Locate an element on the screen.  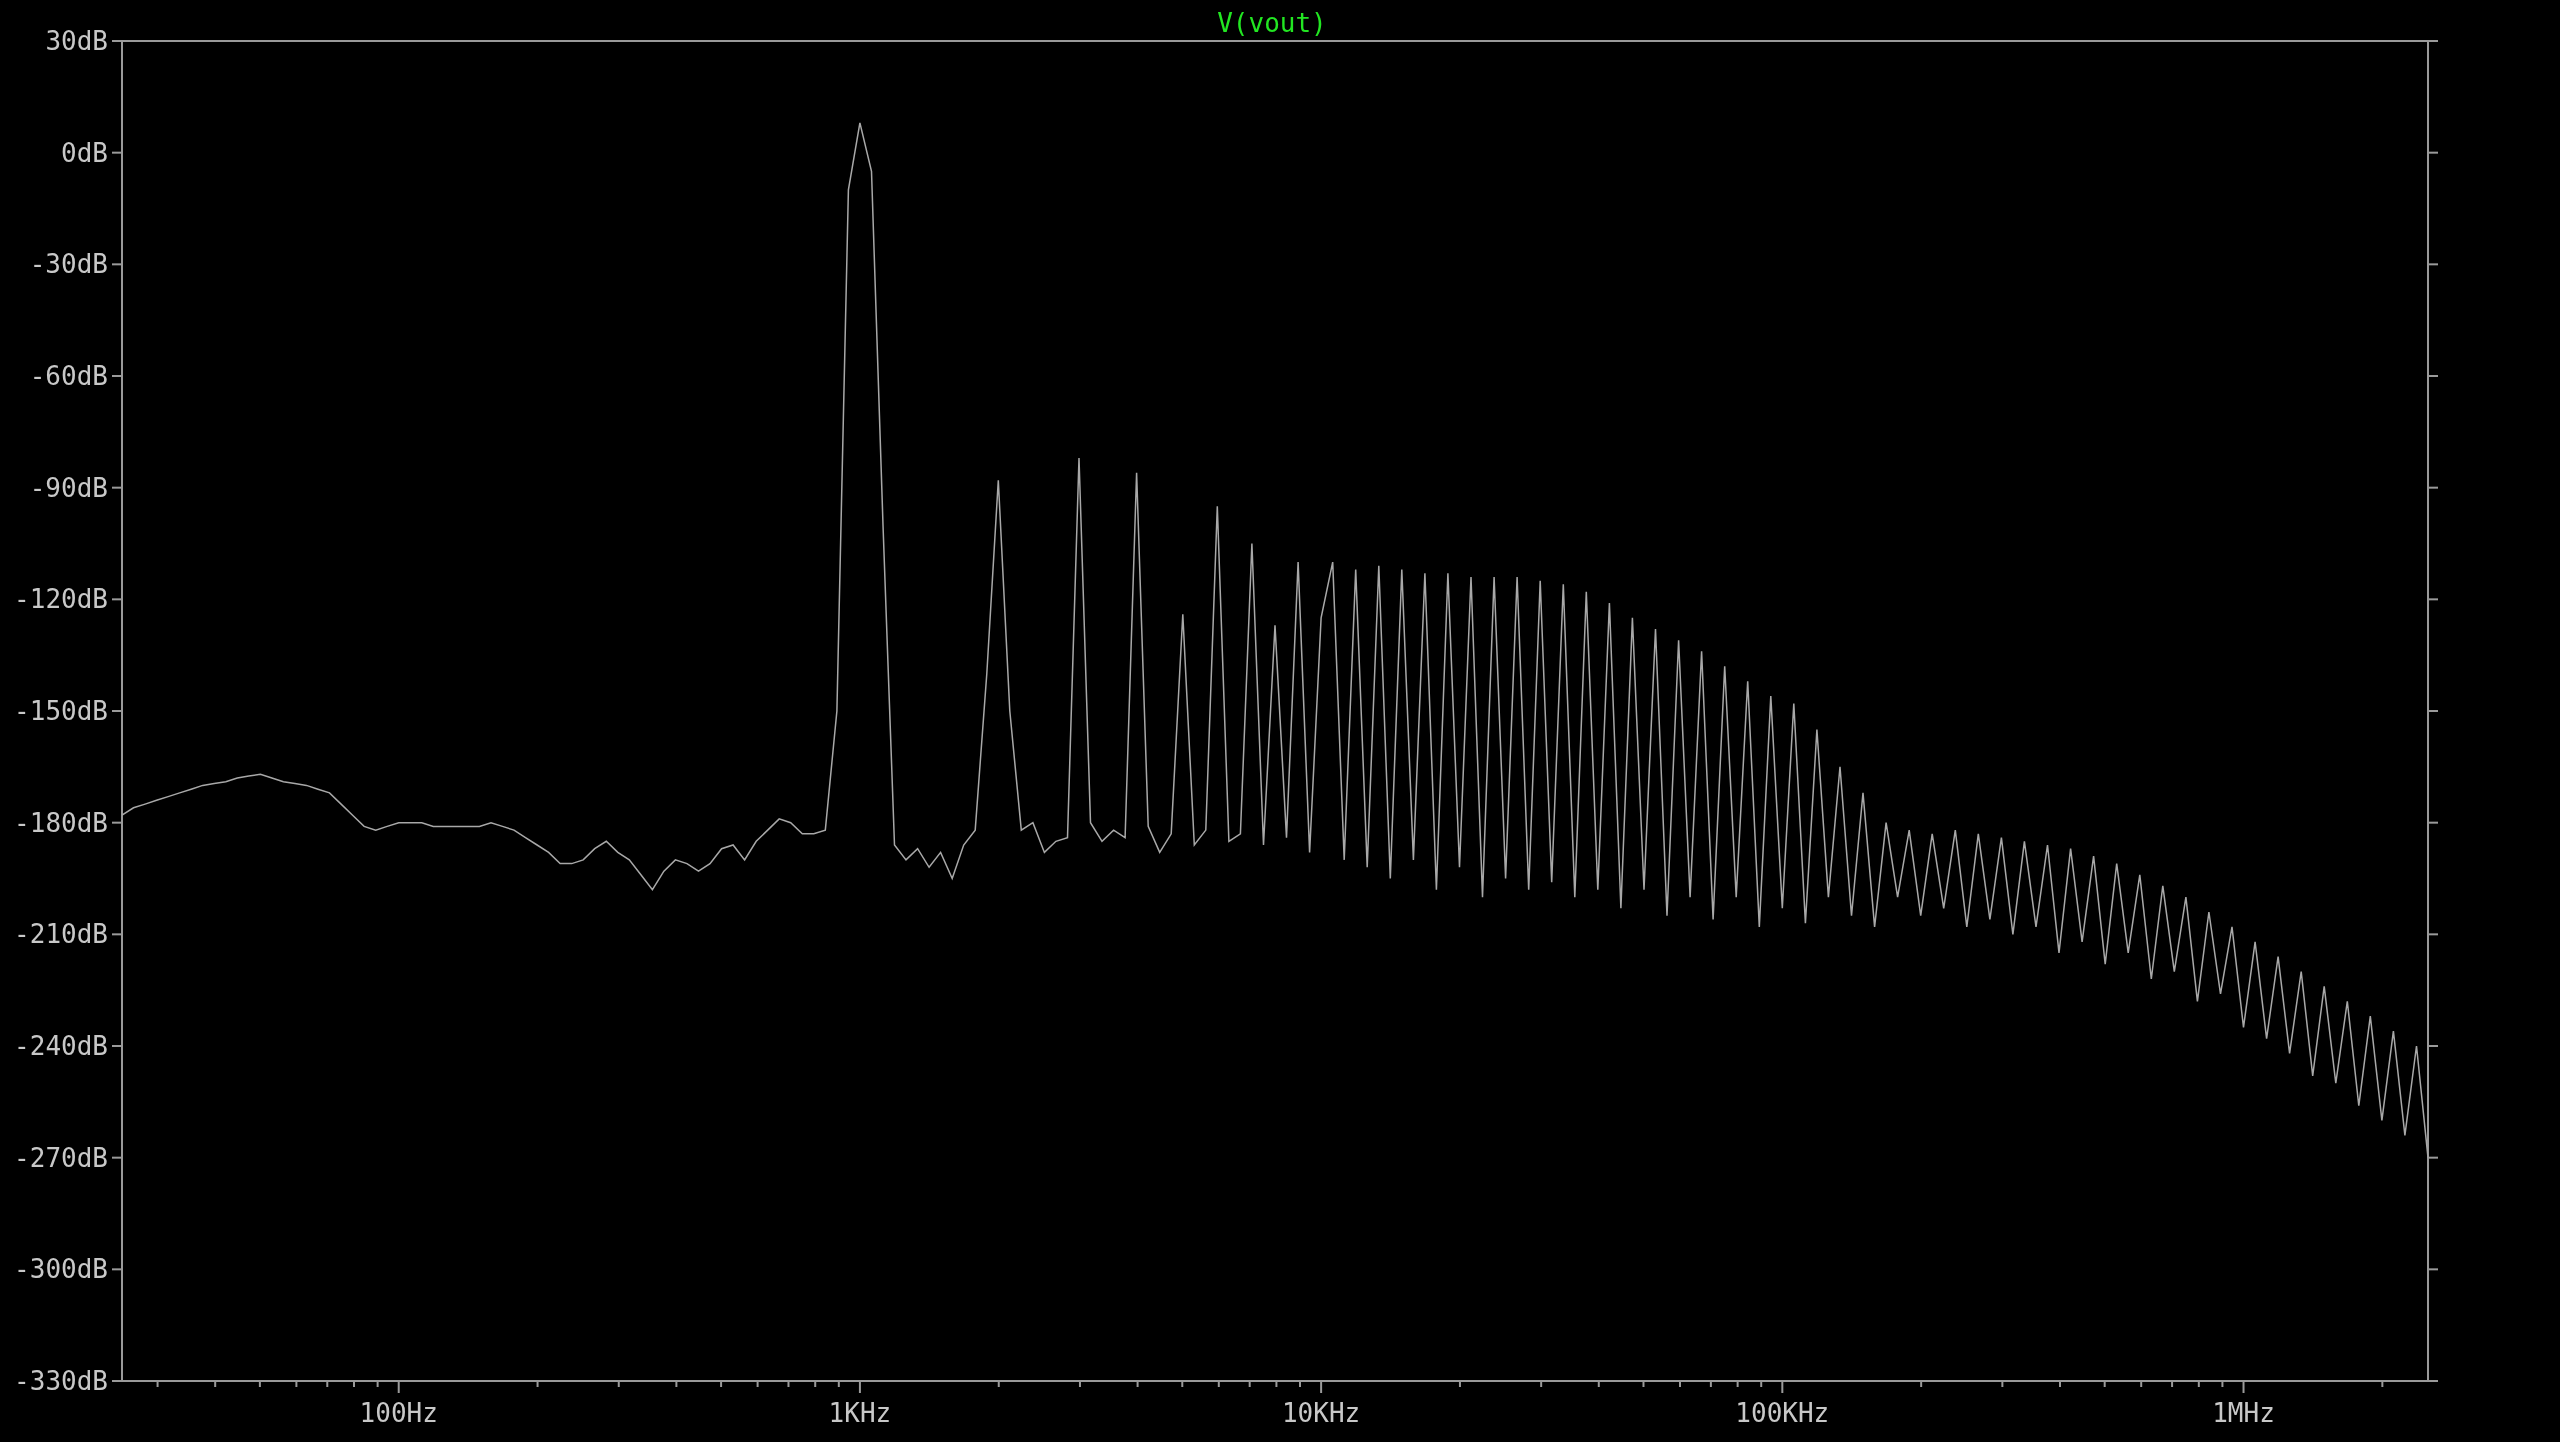
x-tick-label: 100Hz is located at coordinates (398, 1413).